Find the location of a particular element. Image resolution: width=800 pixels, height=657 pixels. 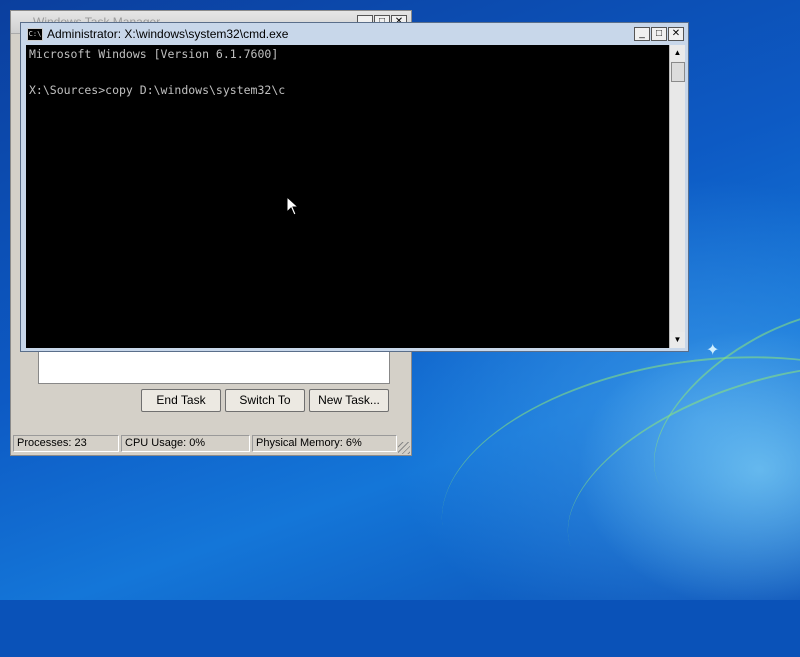

console-line: Microsoft Windows [Version 6.1.7600] is located at coordinates (154, 54).